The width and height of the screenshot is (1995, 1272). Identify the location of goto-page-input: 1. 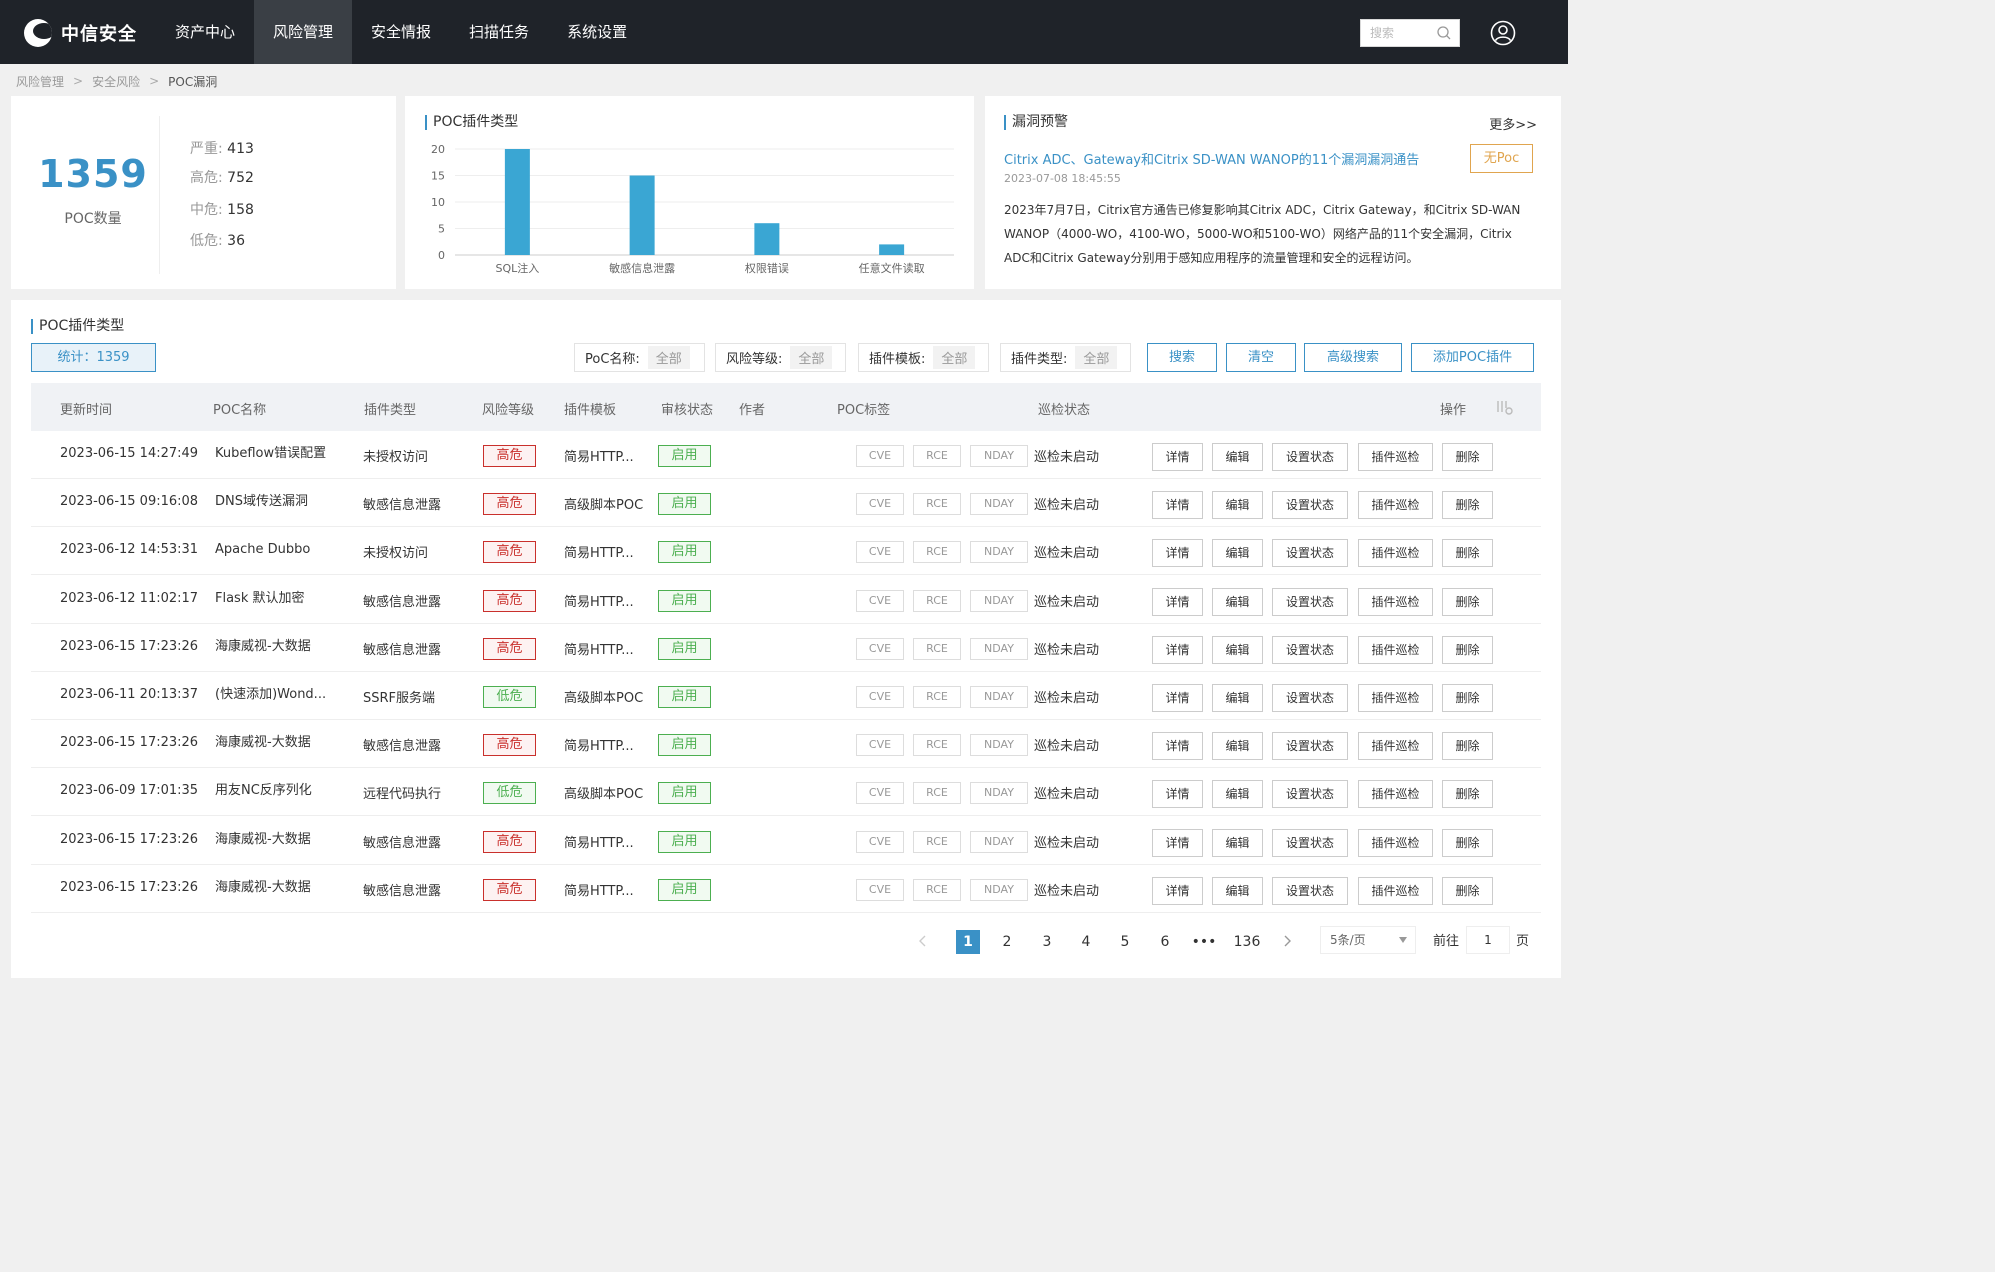
(1488, 940).